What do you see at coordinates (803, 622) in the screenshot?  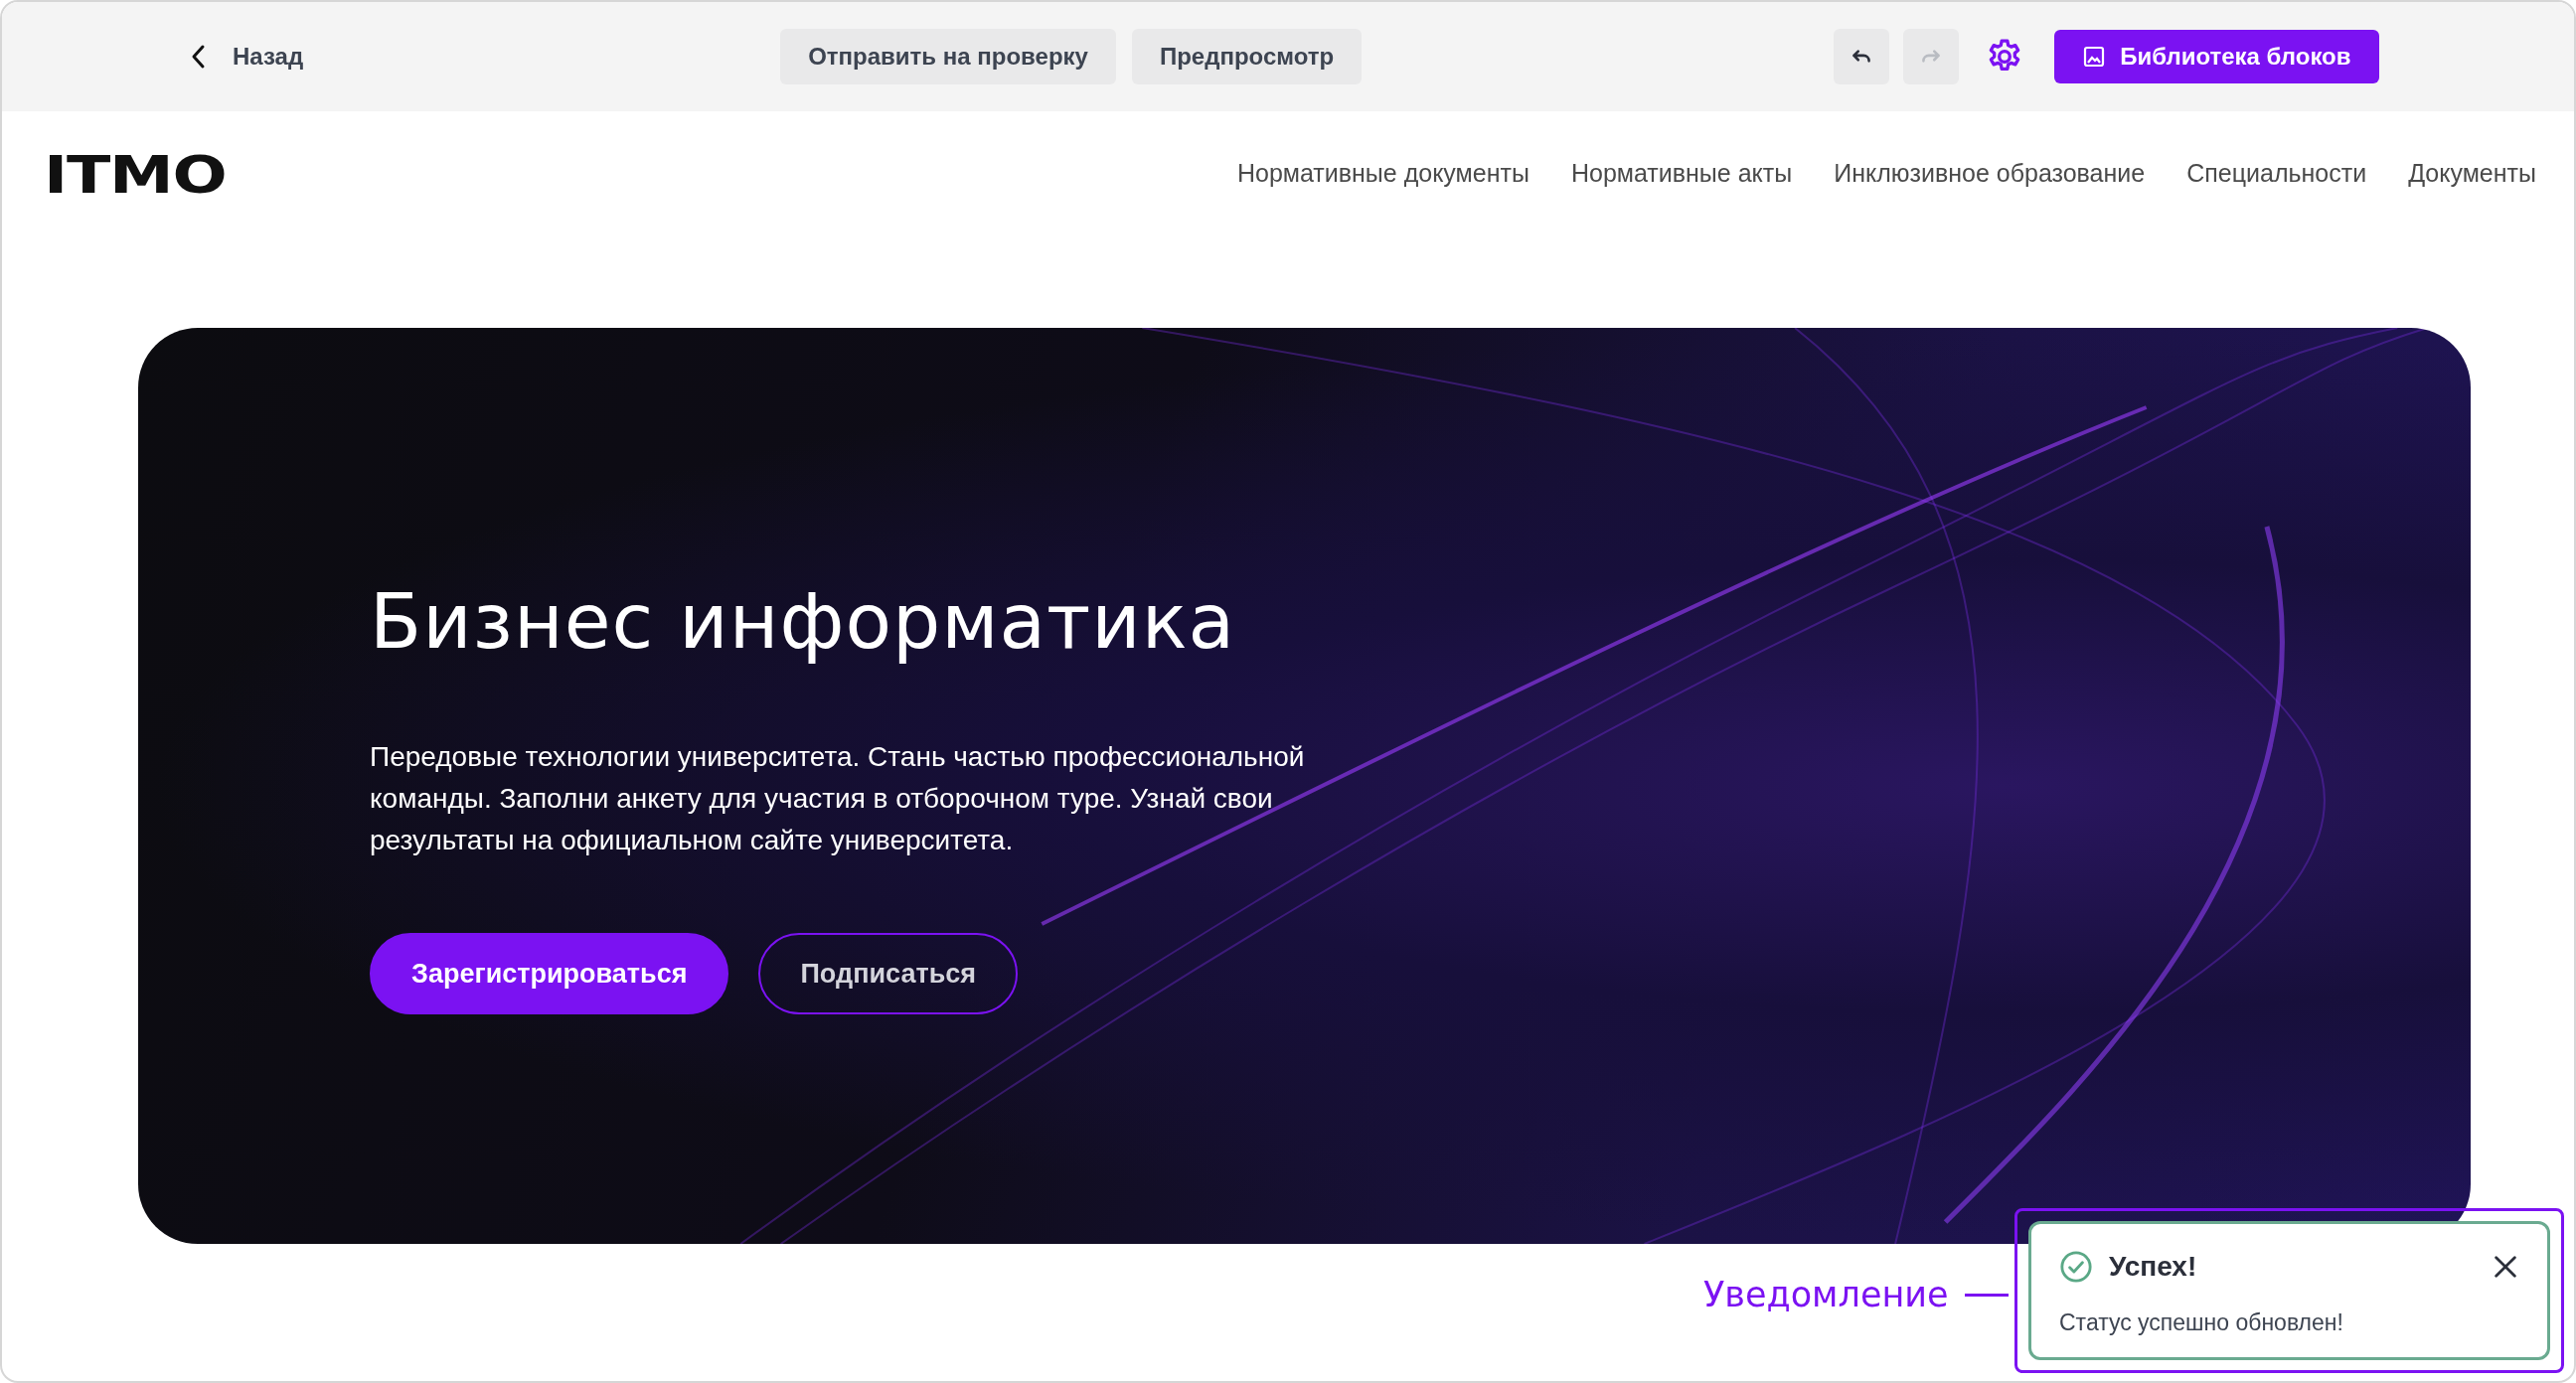 I see `hero-title: Бизнес информатика` at bounding box center [803, 622].